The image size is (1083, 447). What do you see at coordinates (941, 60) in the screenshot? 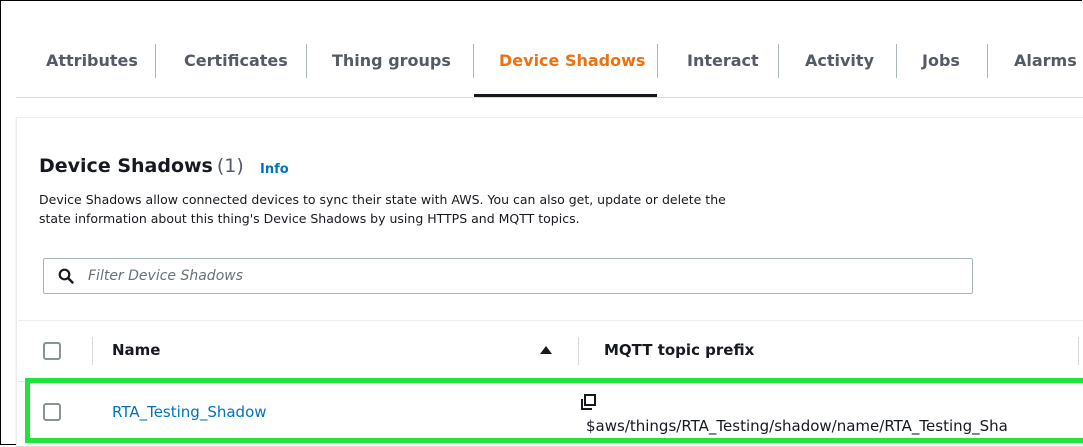
I see `tab-jobs: Jobs` at bounding box center [941, 60].